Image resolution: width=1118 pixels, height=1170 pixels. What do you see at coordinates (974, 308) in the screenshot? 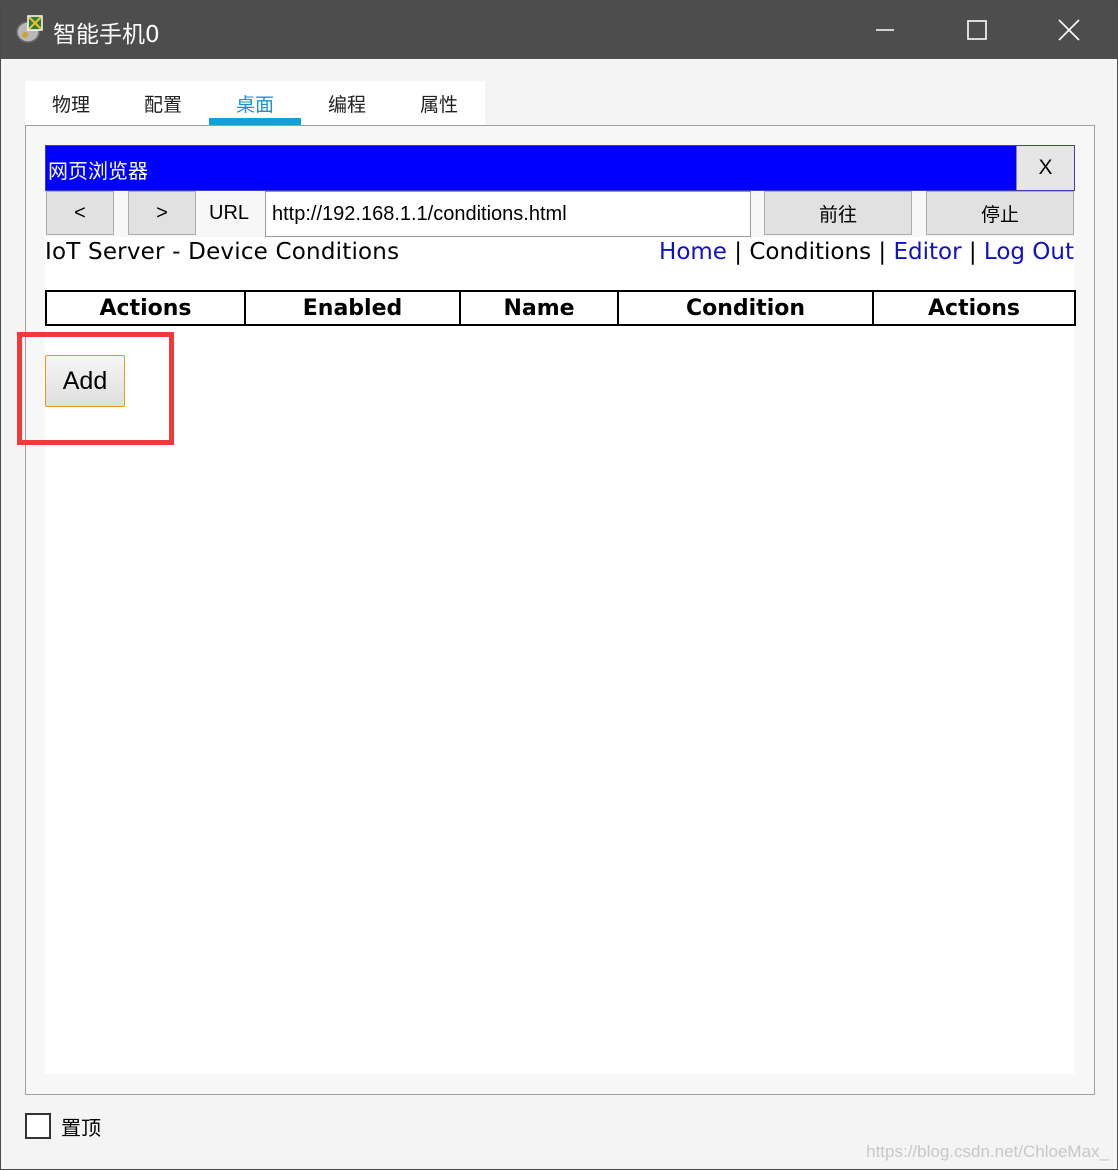
I see `column-header-actions-2: Actions` at bounding box center [974, 308].